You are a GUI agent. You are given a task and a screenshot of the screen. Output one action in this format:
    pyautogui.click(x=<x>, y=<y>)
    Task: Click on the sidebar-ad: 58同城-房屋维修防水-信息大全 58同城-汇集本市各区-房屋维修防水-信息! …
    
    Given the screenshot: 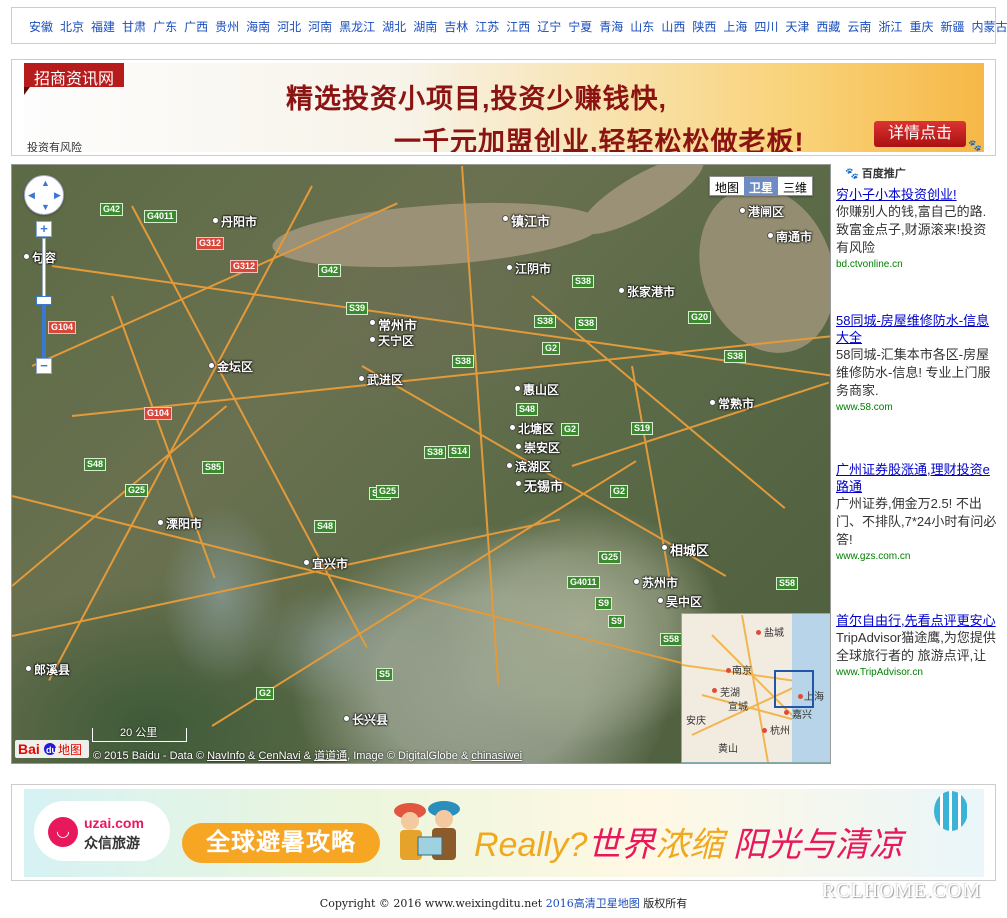 What is the action you would take?
    pyautogui.click(x=917, y=362)
    